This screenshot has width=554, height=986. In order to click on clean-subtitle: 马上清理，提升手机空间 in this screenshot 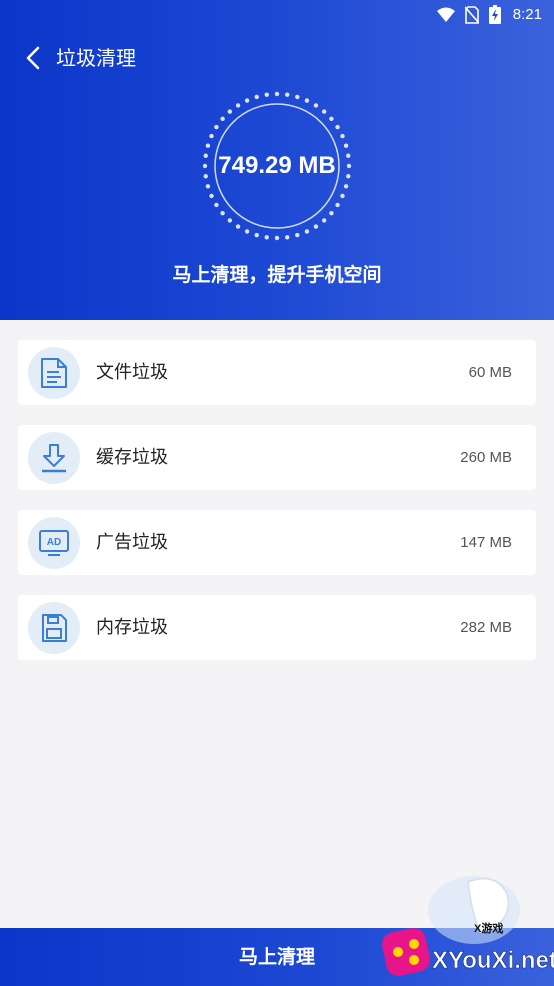, I will do `click(277, 275)`.